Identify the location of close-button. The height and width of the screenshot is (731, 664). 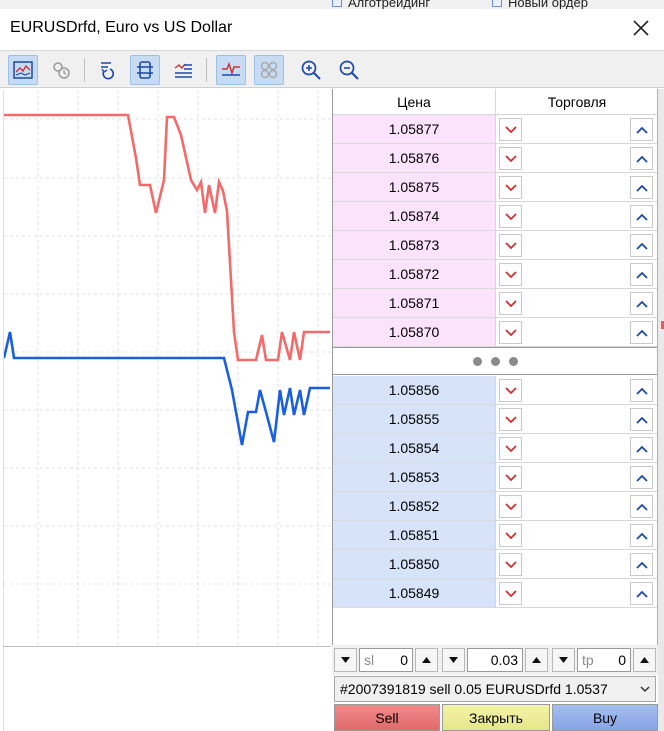
(641, 28).